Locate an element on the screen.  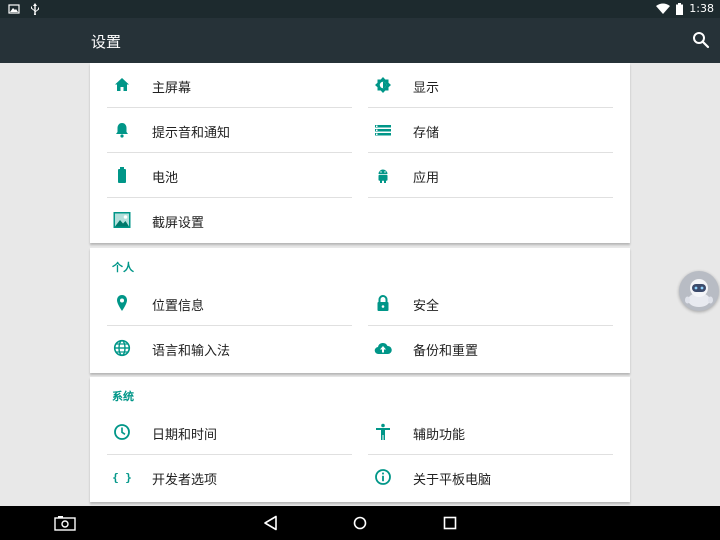
robot-avatar-icon is located at coordinates (699, 293).